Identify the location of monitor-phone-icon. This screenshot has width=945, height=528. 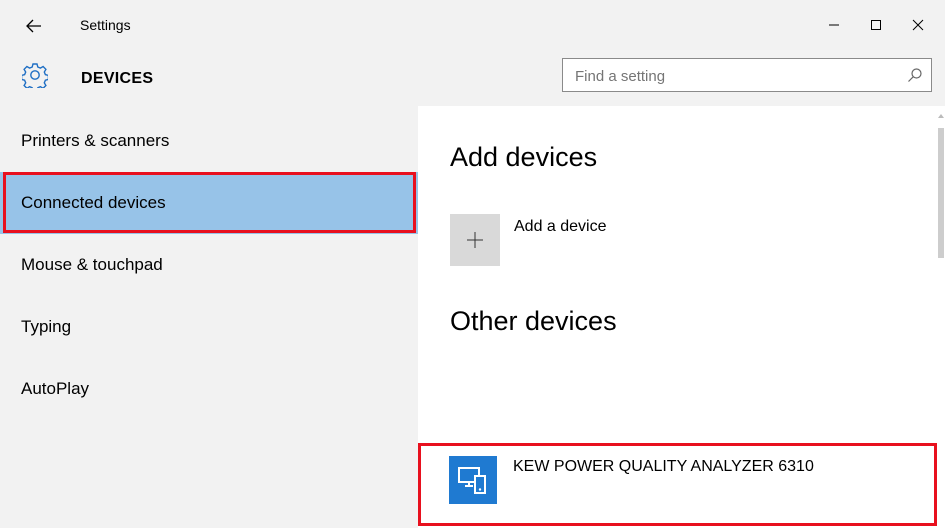
(472, 480).